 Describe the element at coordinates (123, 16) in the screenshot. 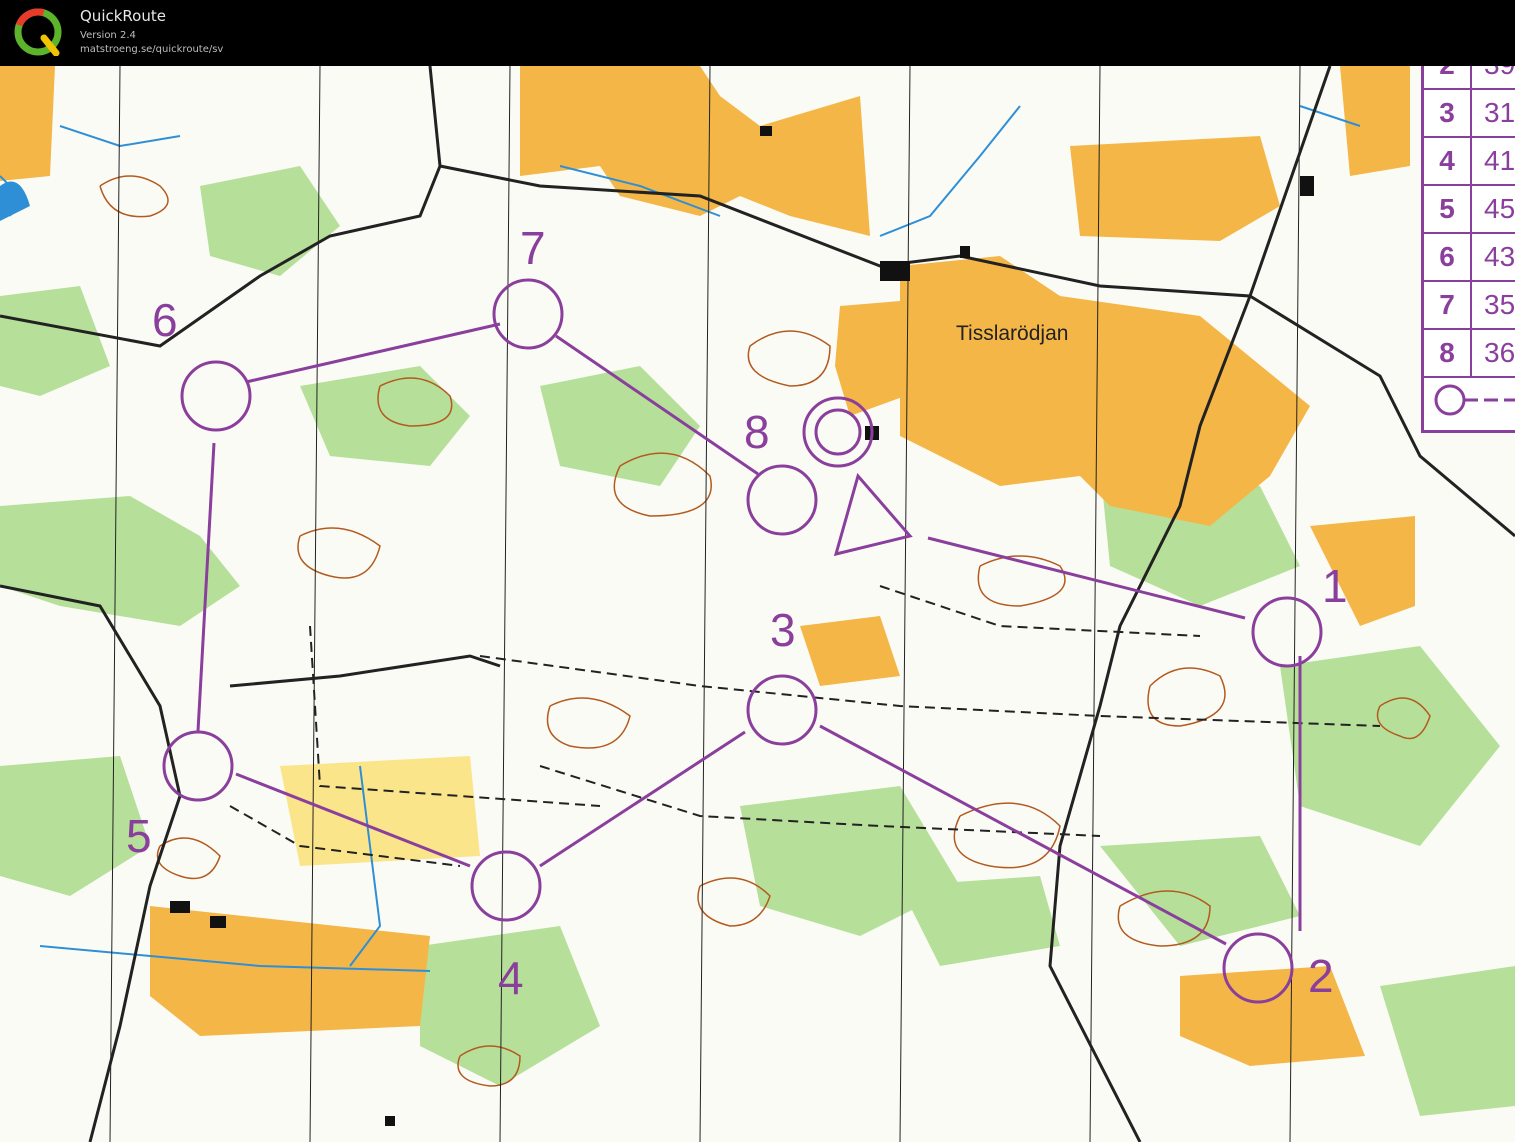

I see `app-title: QuickRoute` at that location.